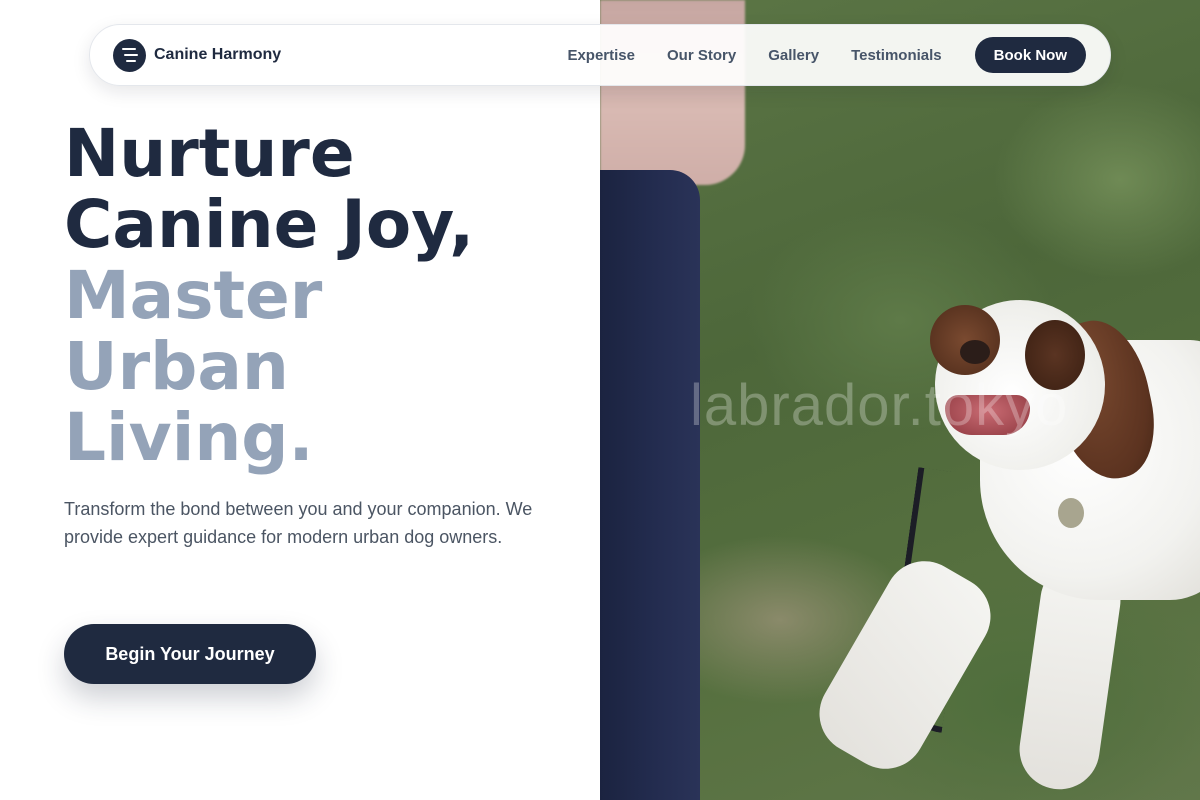 The height and width of the screenshot is (800, 1200). Describe the element at coordinates (793, 55) in the screenshot. I see `nav-link-gallery: Gallery` at that location.